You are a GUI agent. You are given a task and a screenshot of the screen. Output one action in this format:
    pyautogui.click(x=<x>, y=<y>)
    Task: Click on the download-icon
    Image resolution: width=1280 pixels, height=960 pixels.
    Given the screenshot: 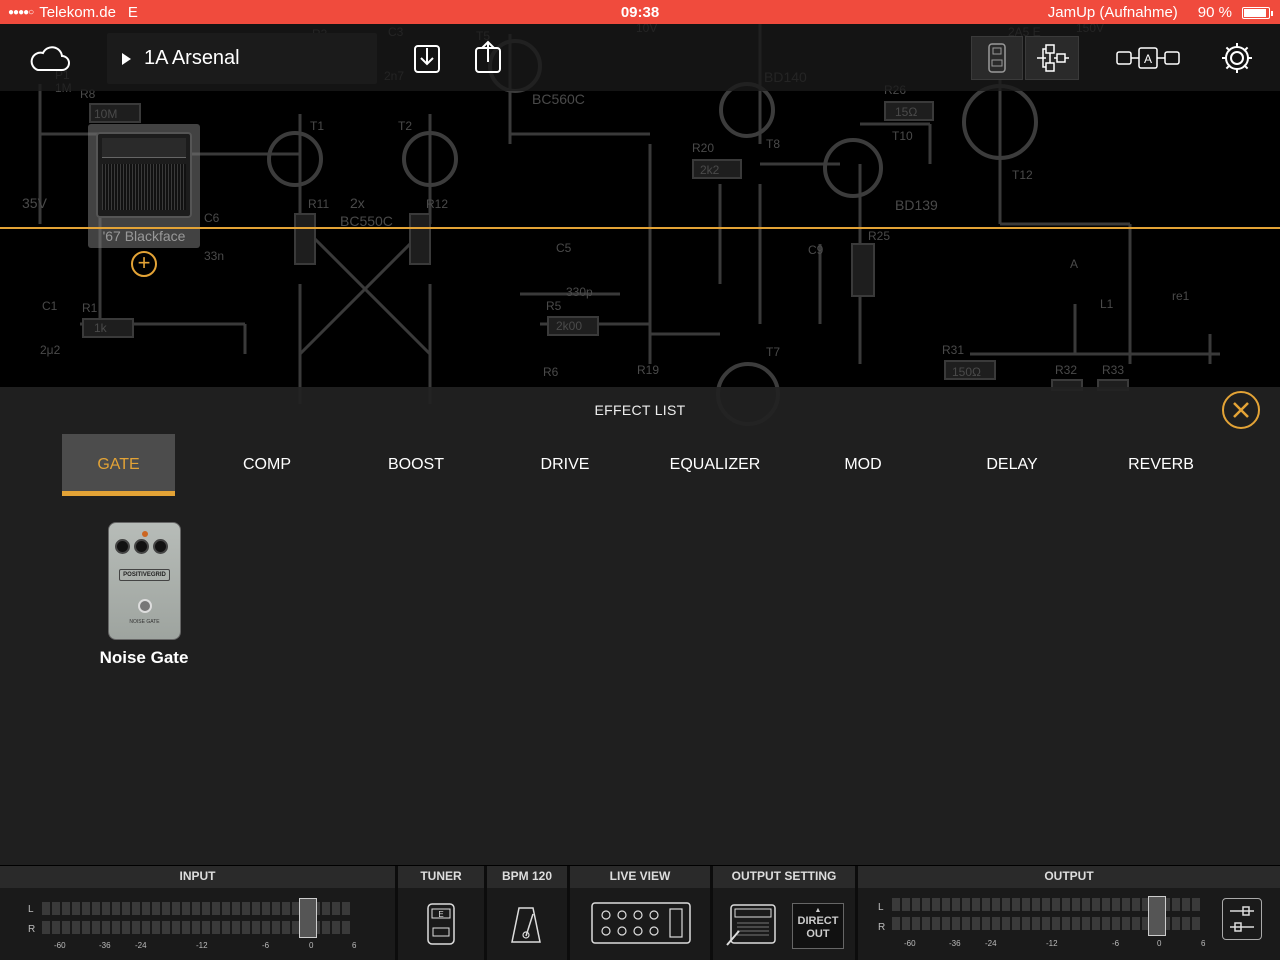 What is the action you would take?
    pyautogui.click(x=427, y=59)
    